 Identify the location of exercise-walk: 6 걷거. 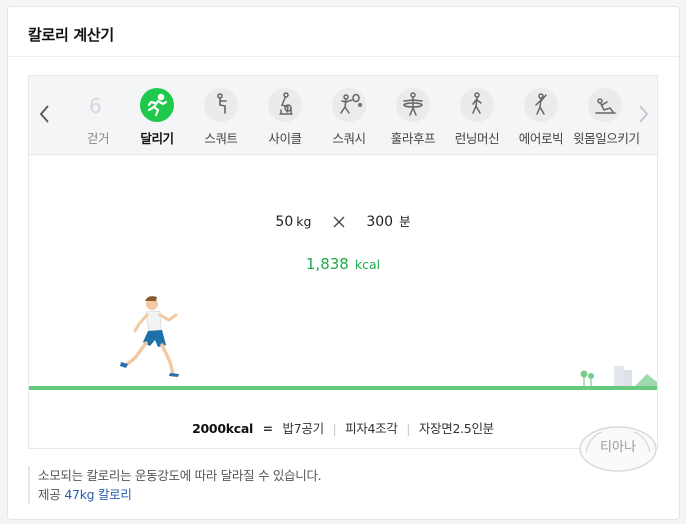
(98, 117).